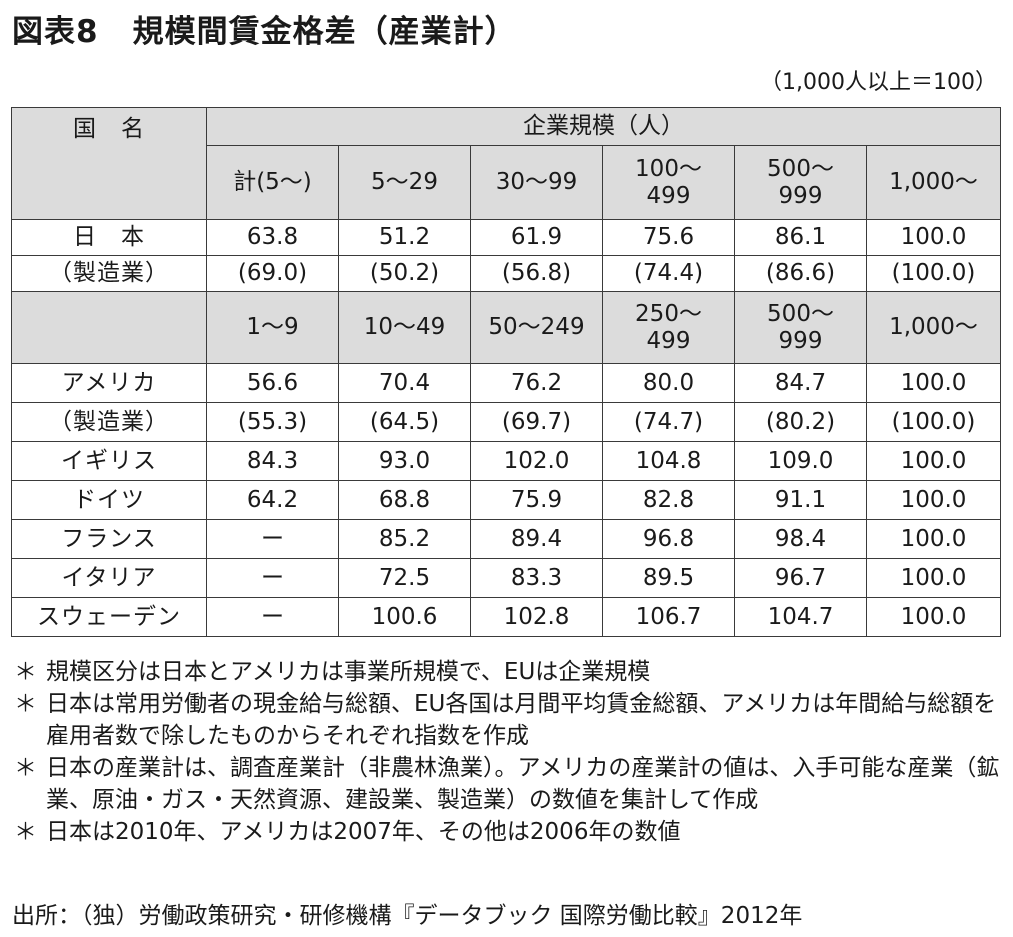 This screenshot has height=937, width=1013. What do you see at coordinates (668, 237) in the screenshot?
I see `data-cell: 75.6` at bounding box center [668, 237].